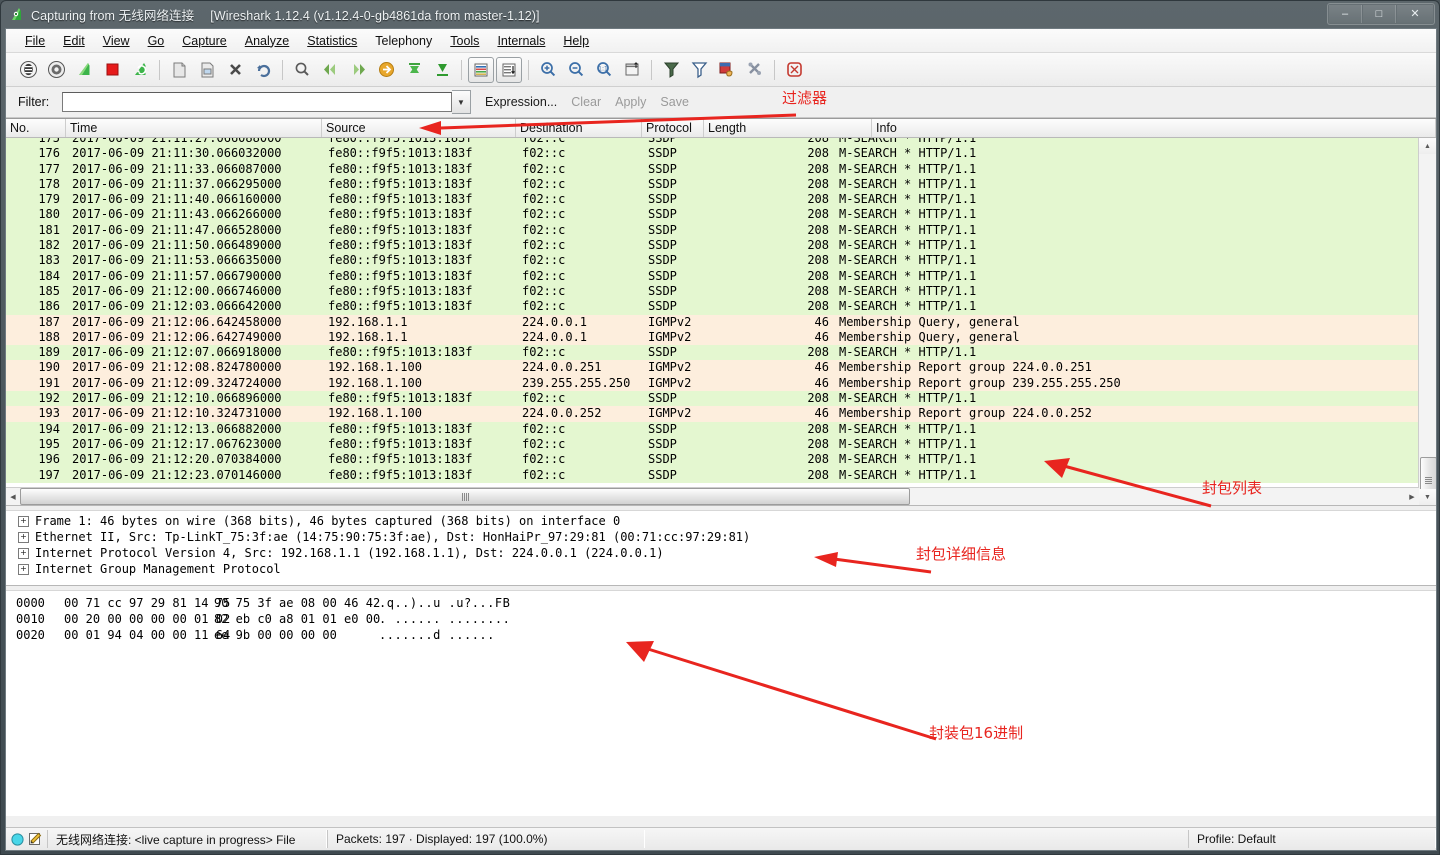 The height and width of the screenshot is (855, 1440). Describe the element at coordinates (207, 70) in the screenshot. I see `save-file-icon` at that location.